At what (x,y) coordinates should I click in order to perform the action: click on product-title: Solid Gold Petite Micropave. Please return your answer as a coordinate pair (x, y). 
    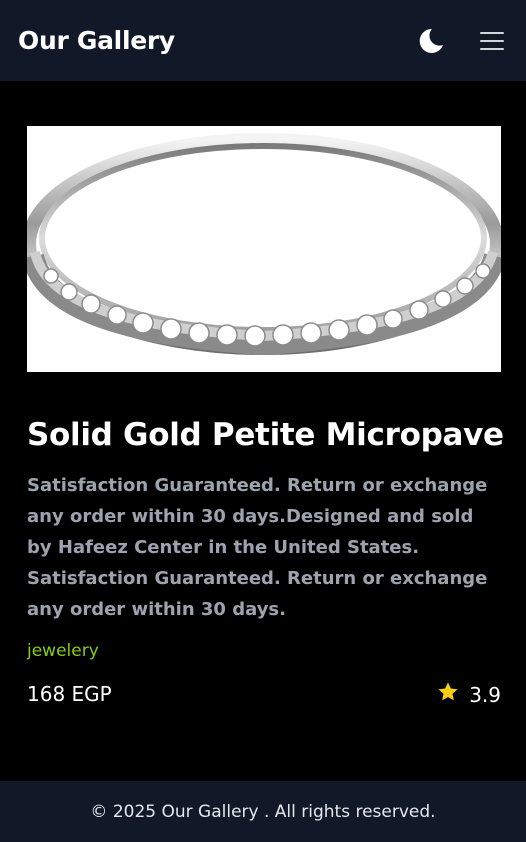
    Looking at the image, I should click on (265, 435).